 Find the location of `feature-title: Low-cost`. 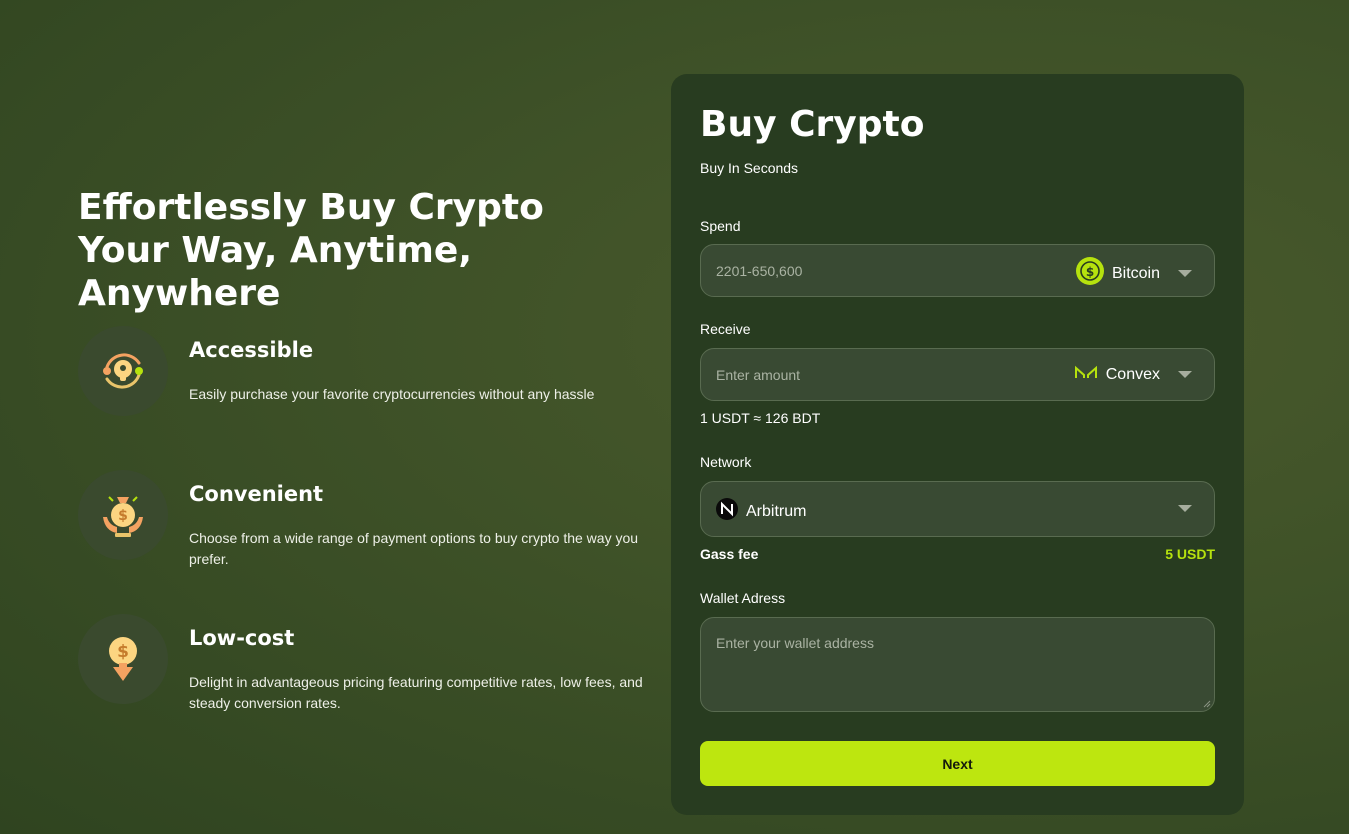

feature-title: Low-cost is located at coordinates (242, 638).